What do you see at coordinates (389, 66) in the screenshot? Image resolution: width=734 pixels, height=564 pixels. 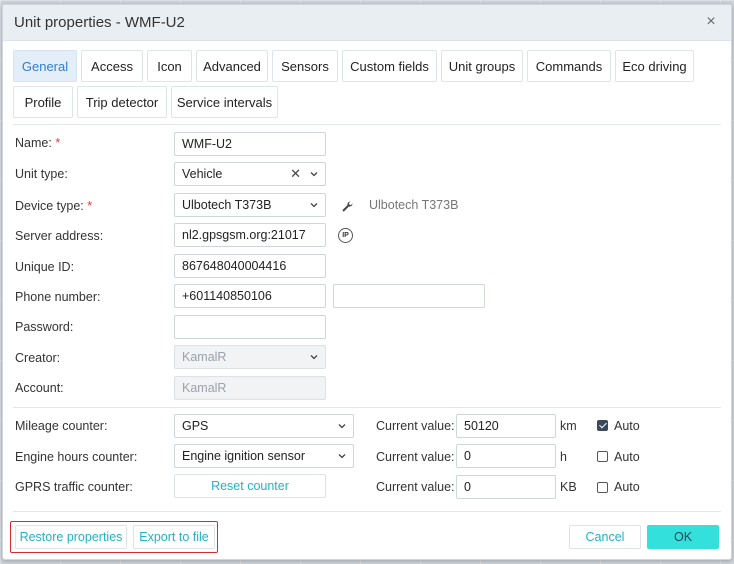 I see `tab-custom-fields: Custom fields` at bounding box center [389, 66].